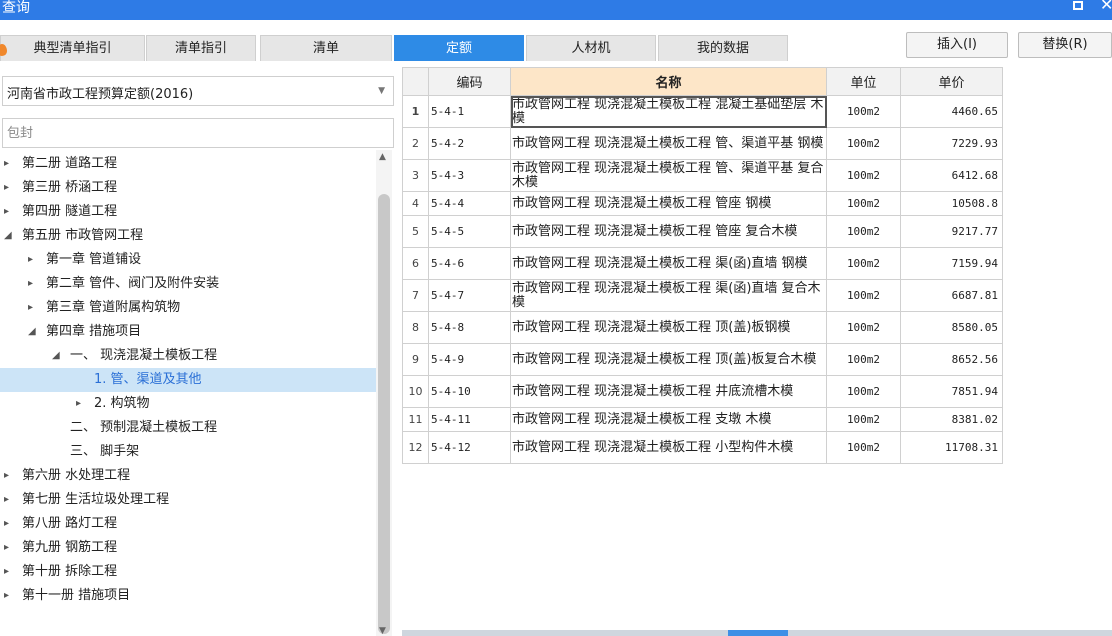  I want to click on price-column-header: 单价, so click(951, 81).